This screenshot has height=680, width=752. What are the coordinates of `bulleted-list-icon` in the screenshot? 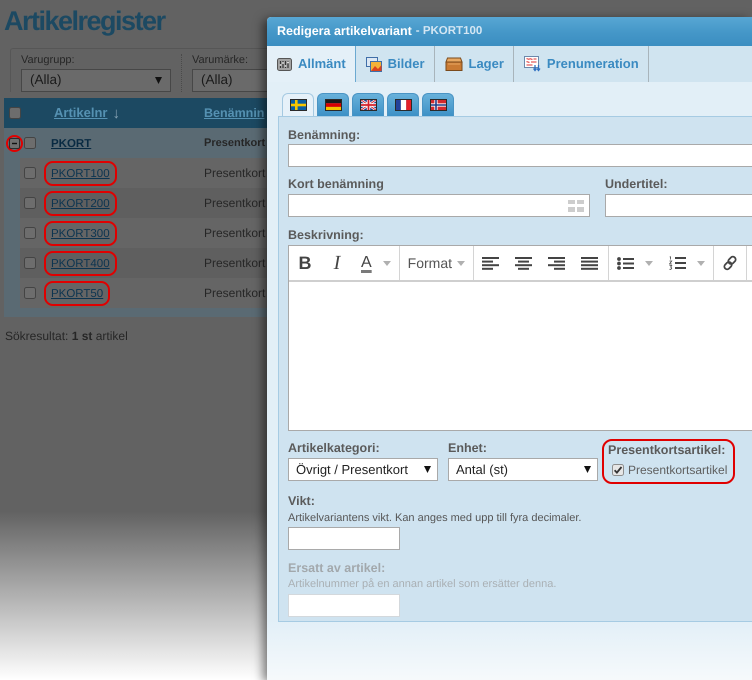 It's located at (625, 263).